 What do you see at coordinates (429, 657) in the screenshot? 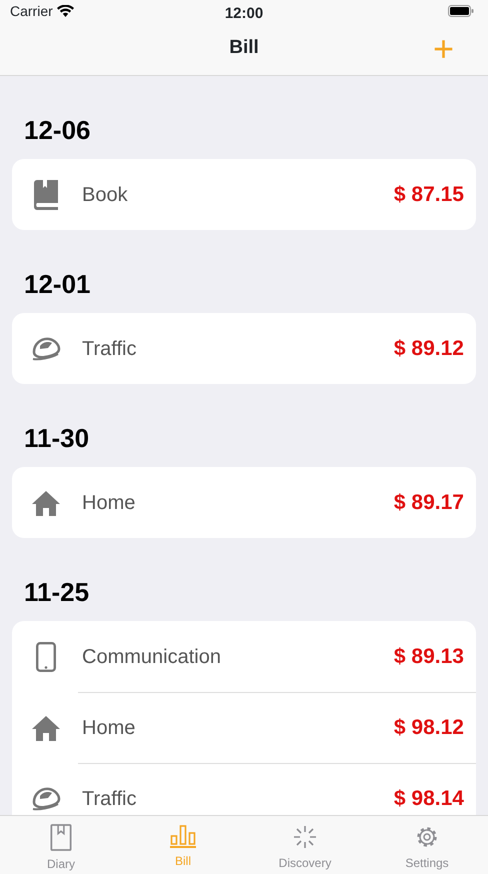
I see `amount: $ 89.13` at bounding box center [429, 657].